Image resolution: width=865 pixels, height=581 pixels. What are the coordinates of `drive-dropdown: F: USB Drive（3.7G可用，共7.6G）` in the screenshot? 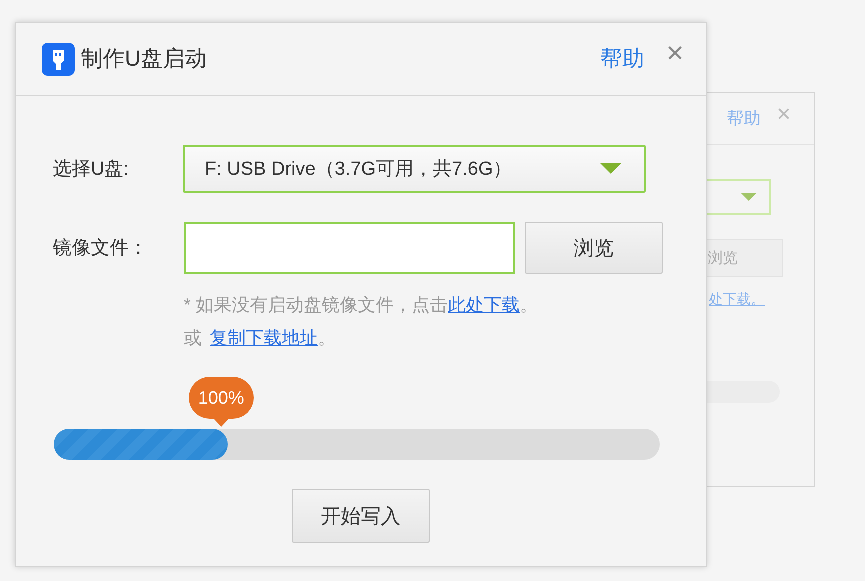 It's located at (414, 169).